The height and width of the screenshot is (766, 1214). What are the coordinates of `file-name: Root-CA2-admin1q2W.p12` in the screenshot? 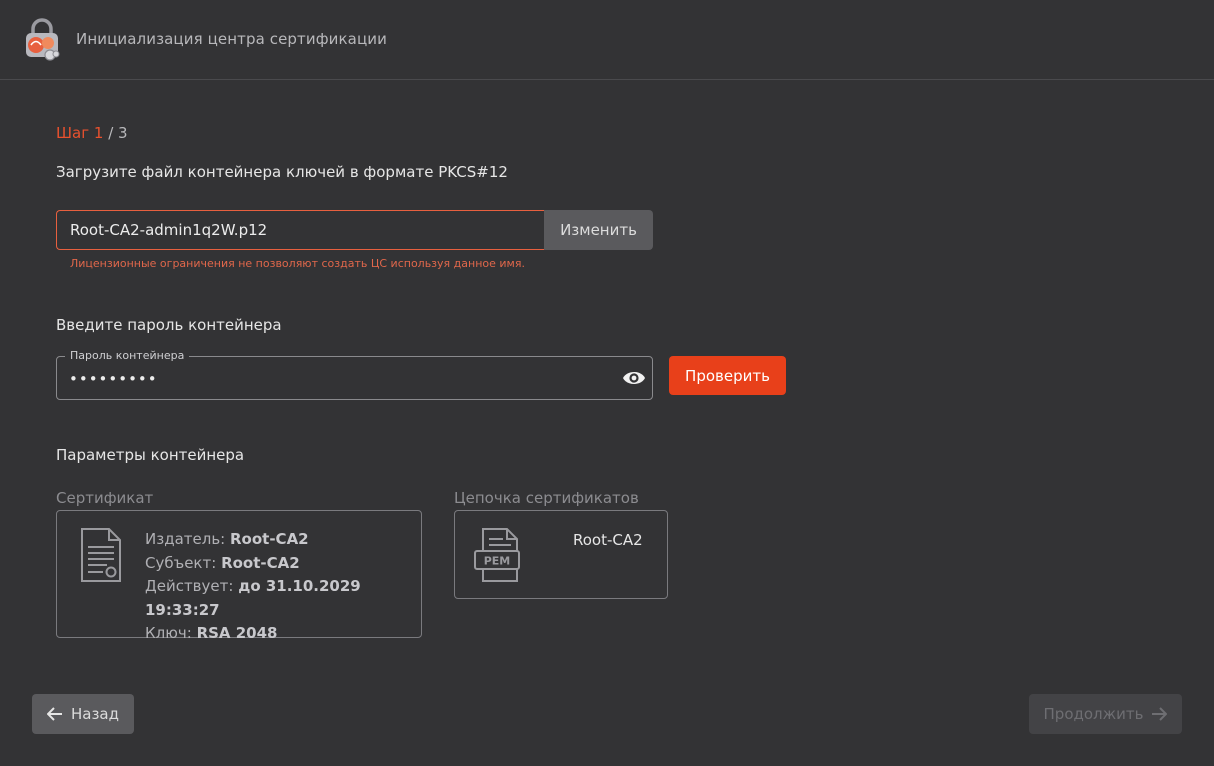 It's located at (169, 230).